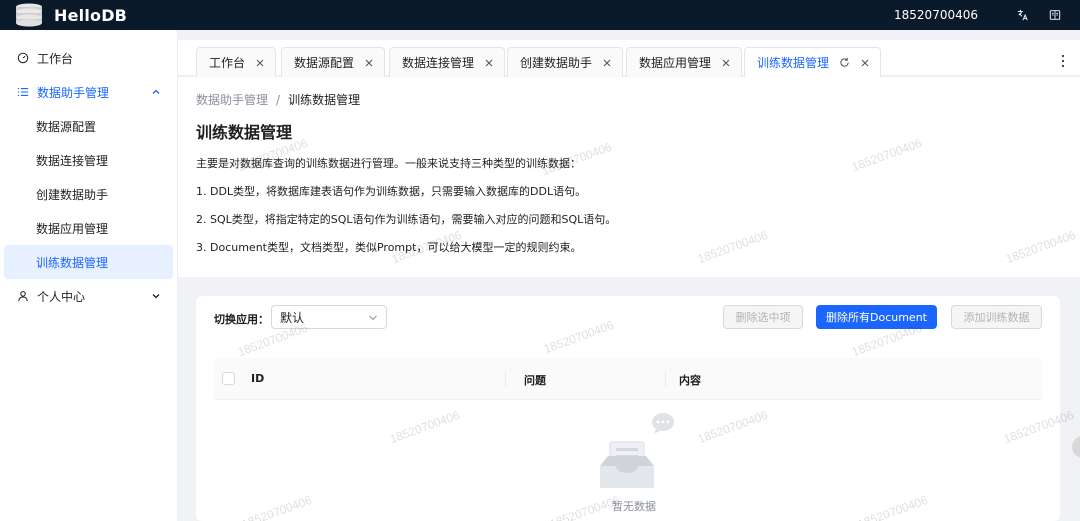 The height and width of the screenshot is (521, 1080). Describe the element at coordinates (793, 63) in the screenshot. I see `tab-label: 训练数据管理` at that location.